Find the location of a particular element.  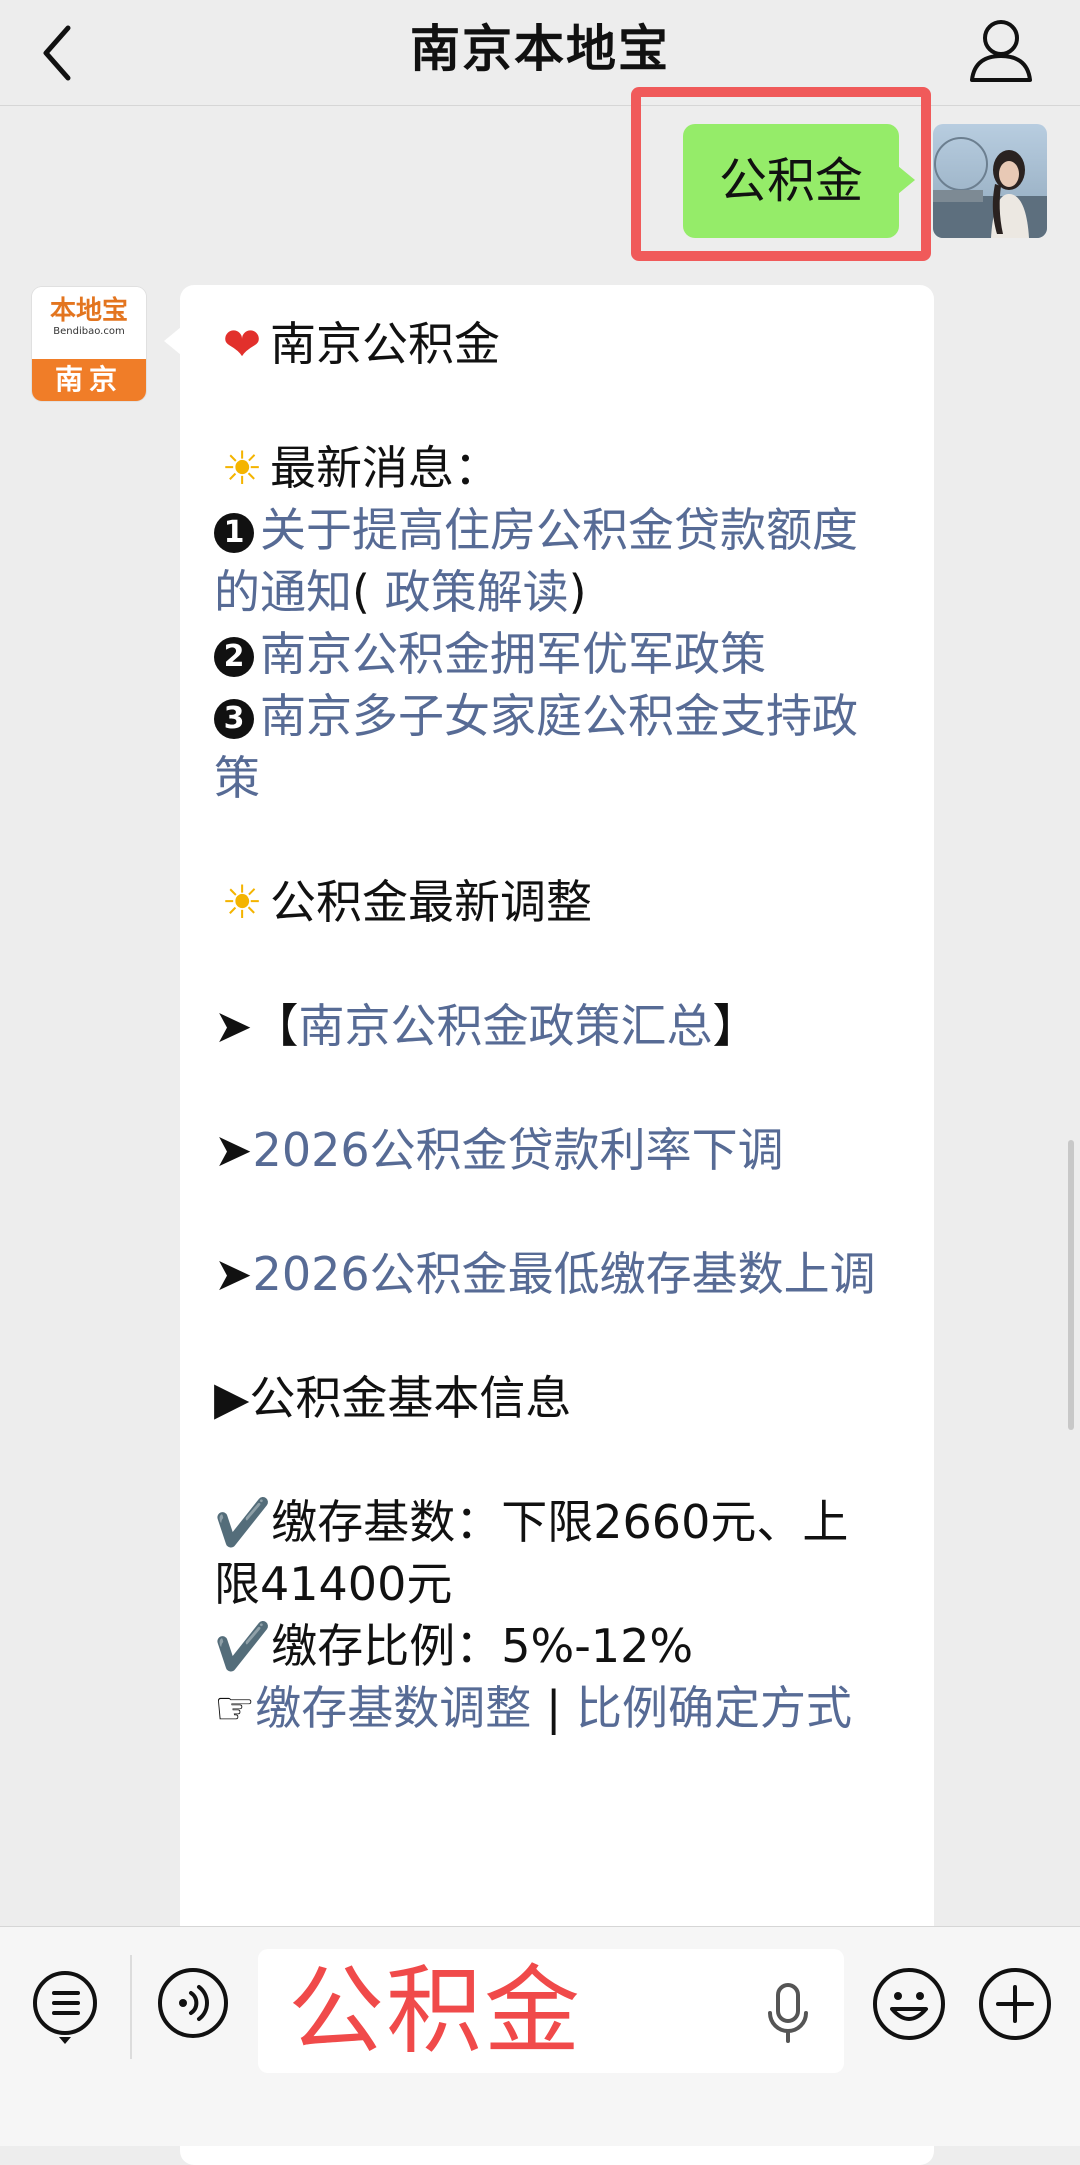

bendibao-logo: 本地宝 Bendibao.com is located at coordinates (89, 323).